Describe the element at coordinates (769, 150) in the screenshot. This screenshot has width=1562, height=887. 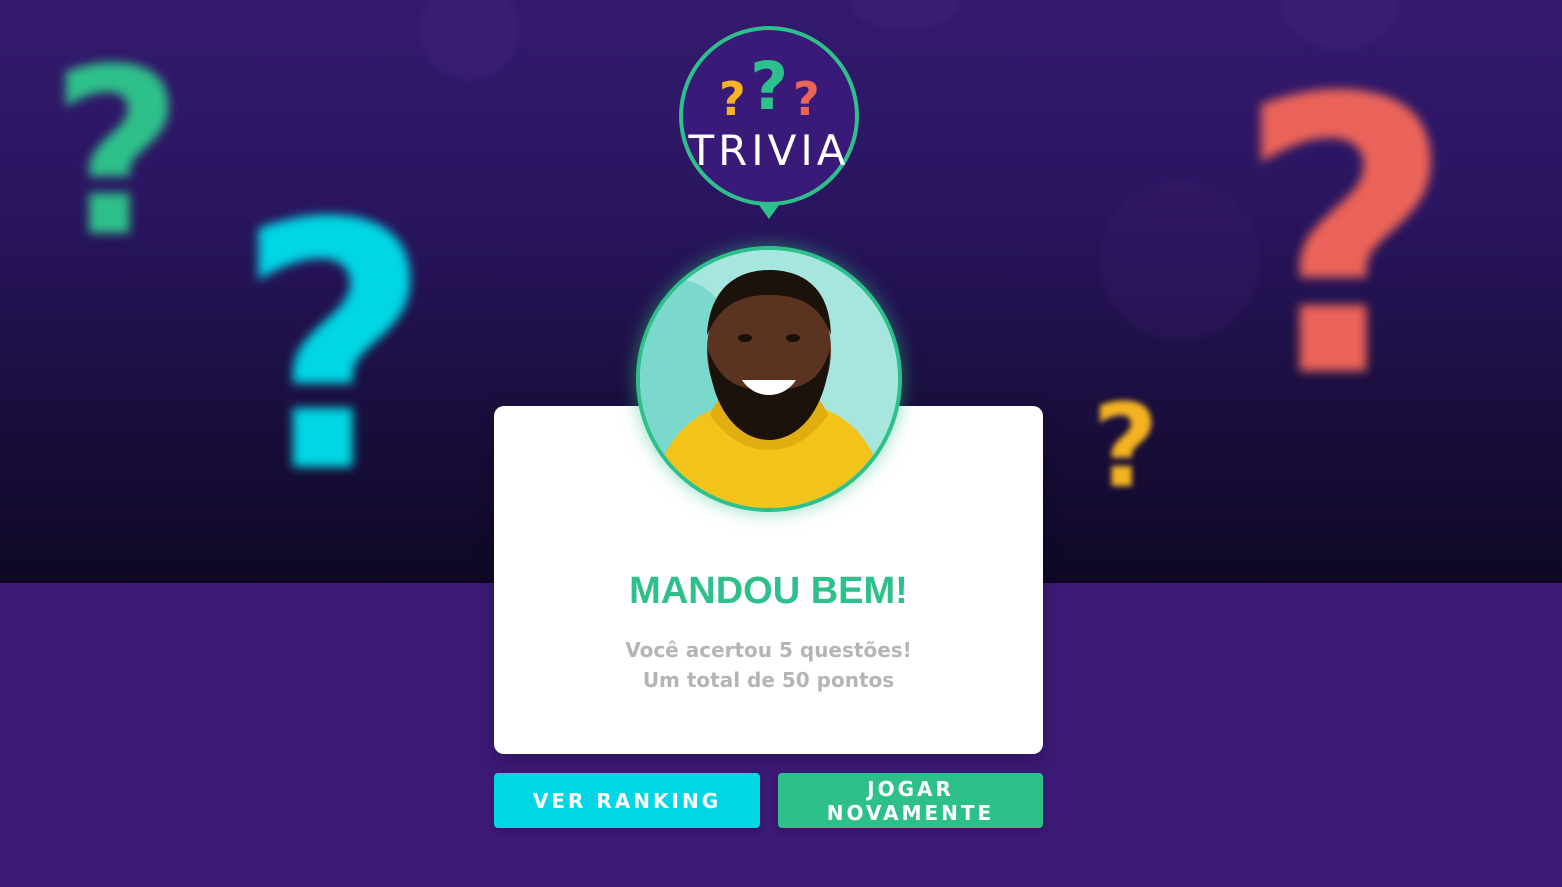
I see `logo-text: TRIVIA` at that location.